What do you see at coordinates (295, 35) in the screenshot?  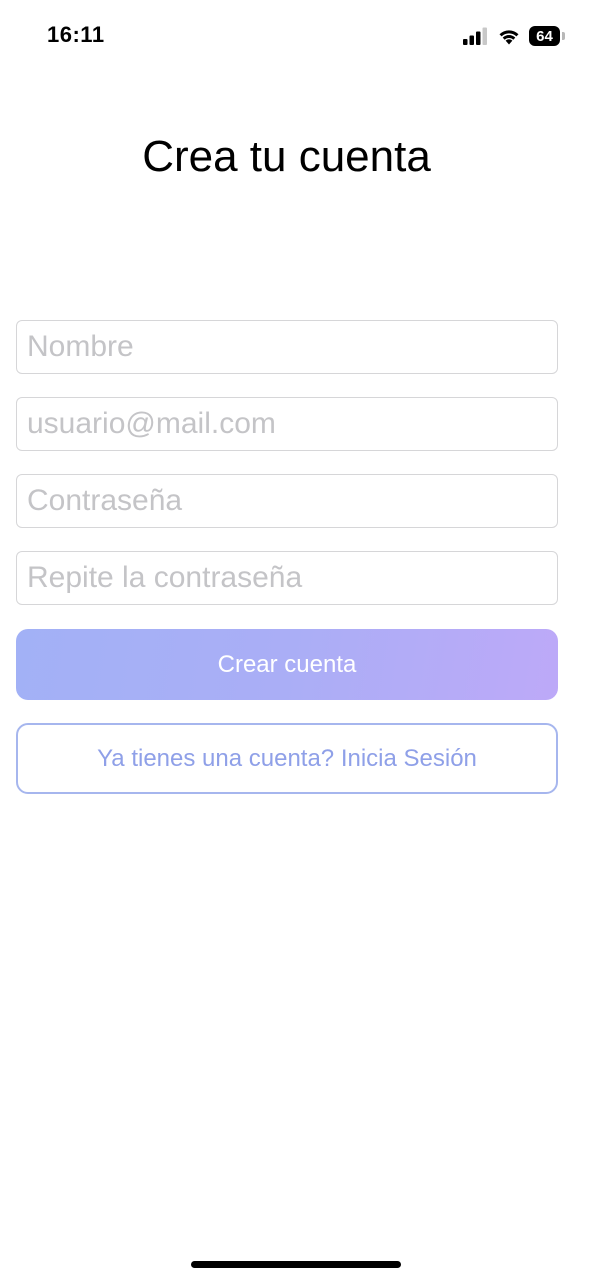 I see `status-bar: 16:11 64` at bounding box center [295, 35].